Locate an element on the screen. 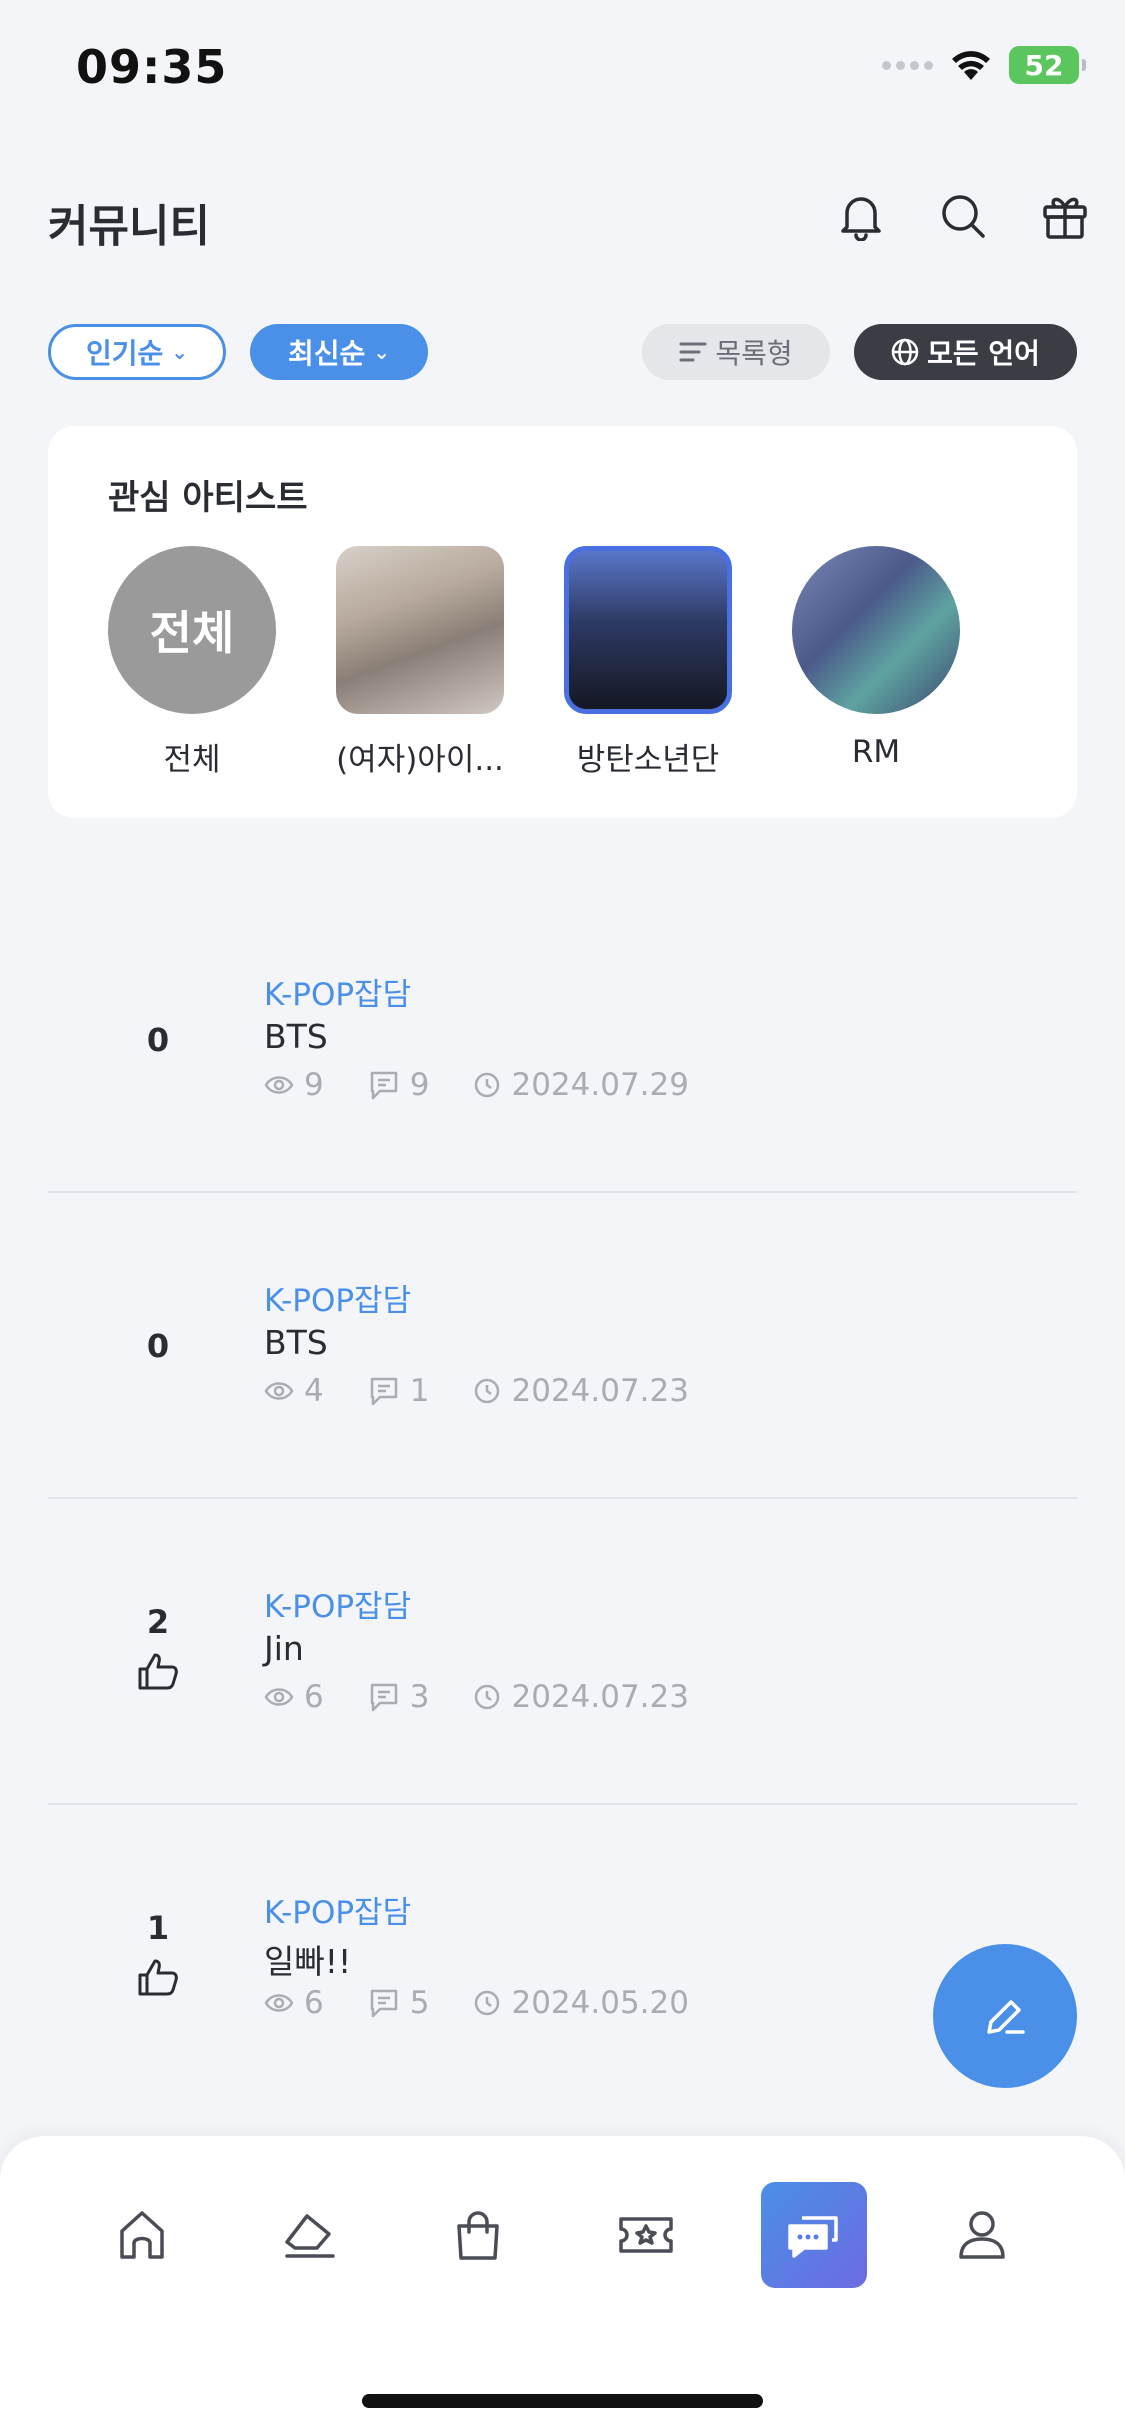 Image resolution: width=1125 pixels, height=2436 pixels. sort-latest-chip: 최신순 ⌄ is located at coordinates (339, 352).